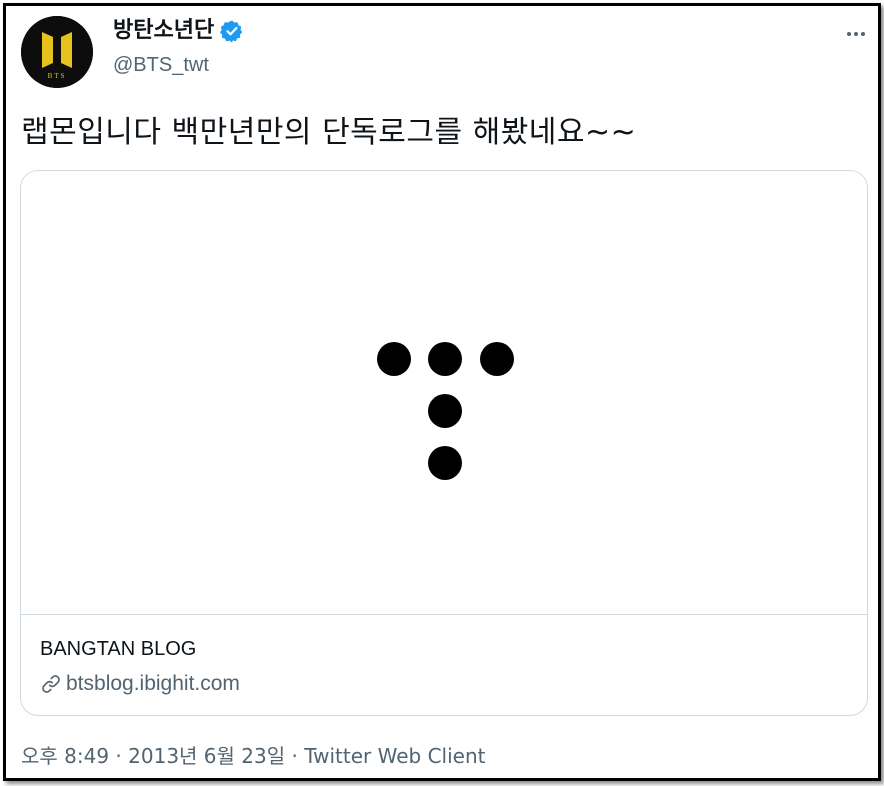  I want to click on link-icon, so click(51, 684).